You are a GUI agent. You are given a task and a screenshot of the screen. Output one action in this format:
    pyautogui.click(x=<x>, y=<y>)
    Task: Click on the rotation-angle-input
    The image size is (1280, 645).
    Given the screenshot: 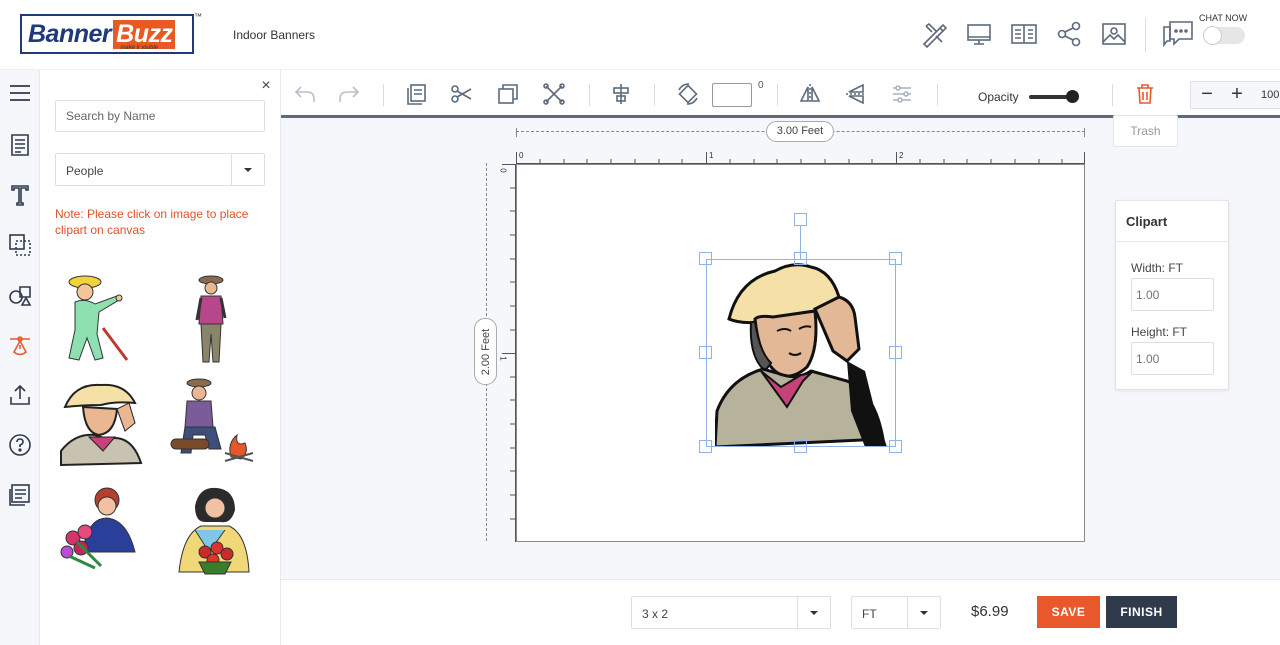 What is the action you would take?
    pyautogui.click(x=732, y=95)
    